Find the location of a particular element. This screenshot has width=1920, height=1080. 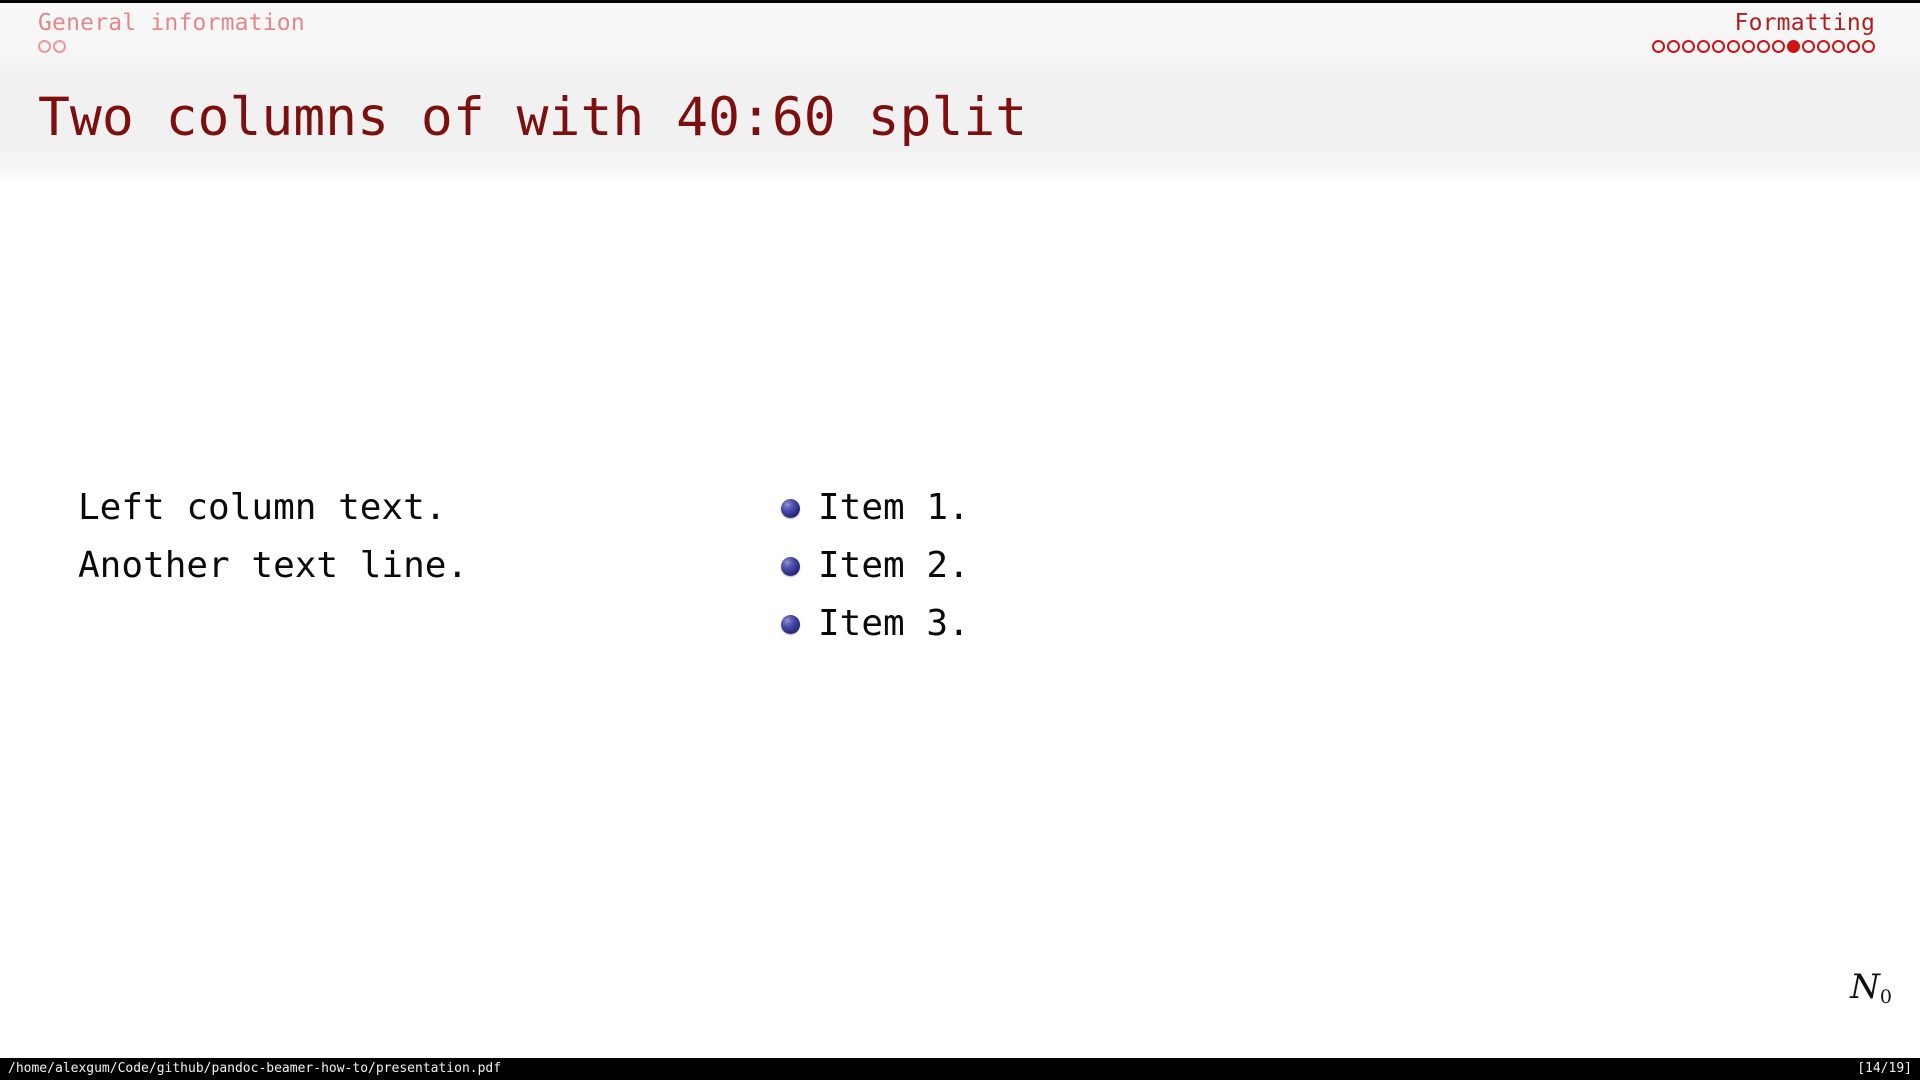

bullet-list: Item 1. Item 2. Item 3. is located at coordinates (1350, 566).